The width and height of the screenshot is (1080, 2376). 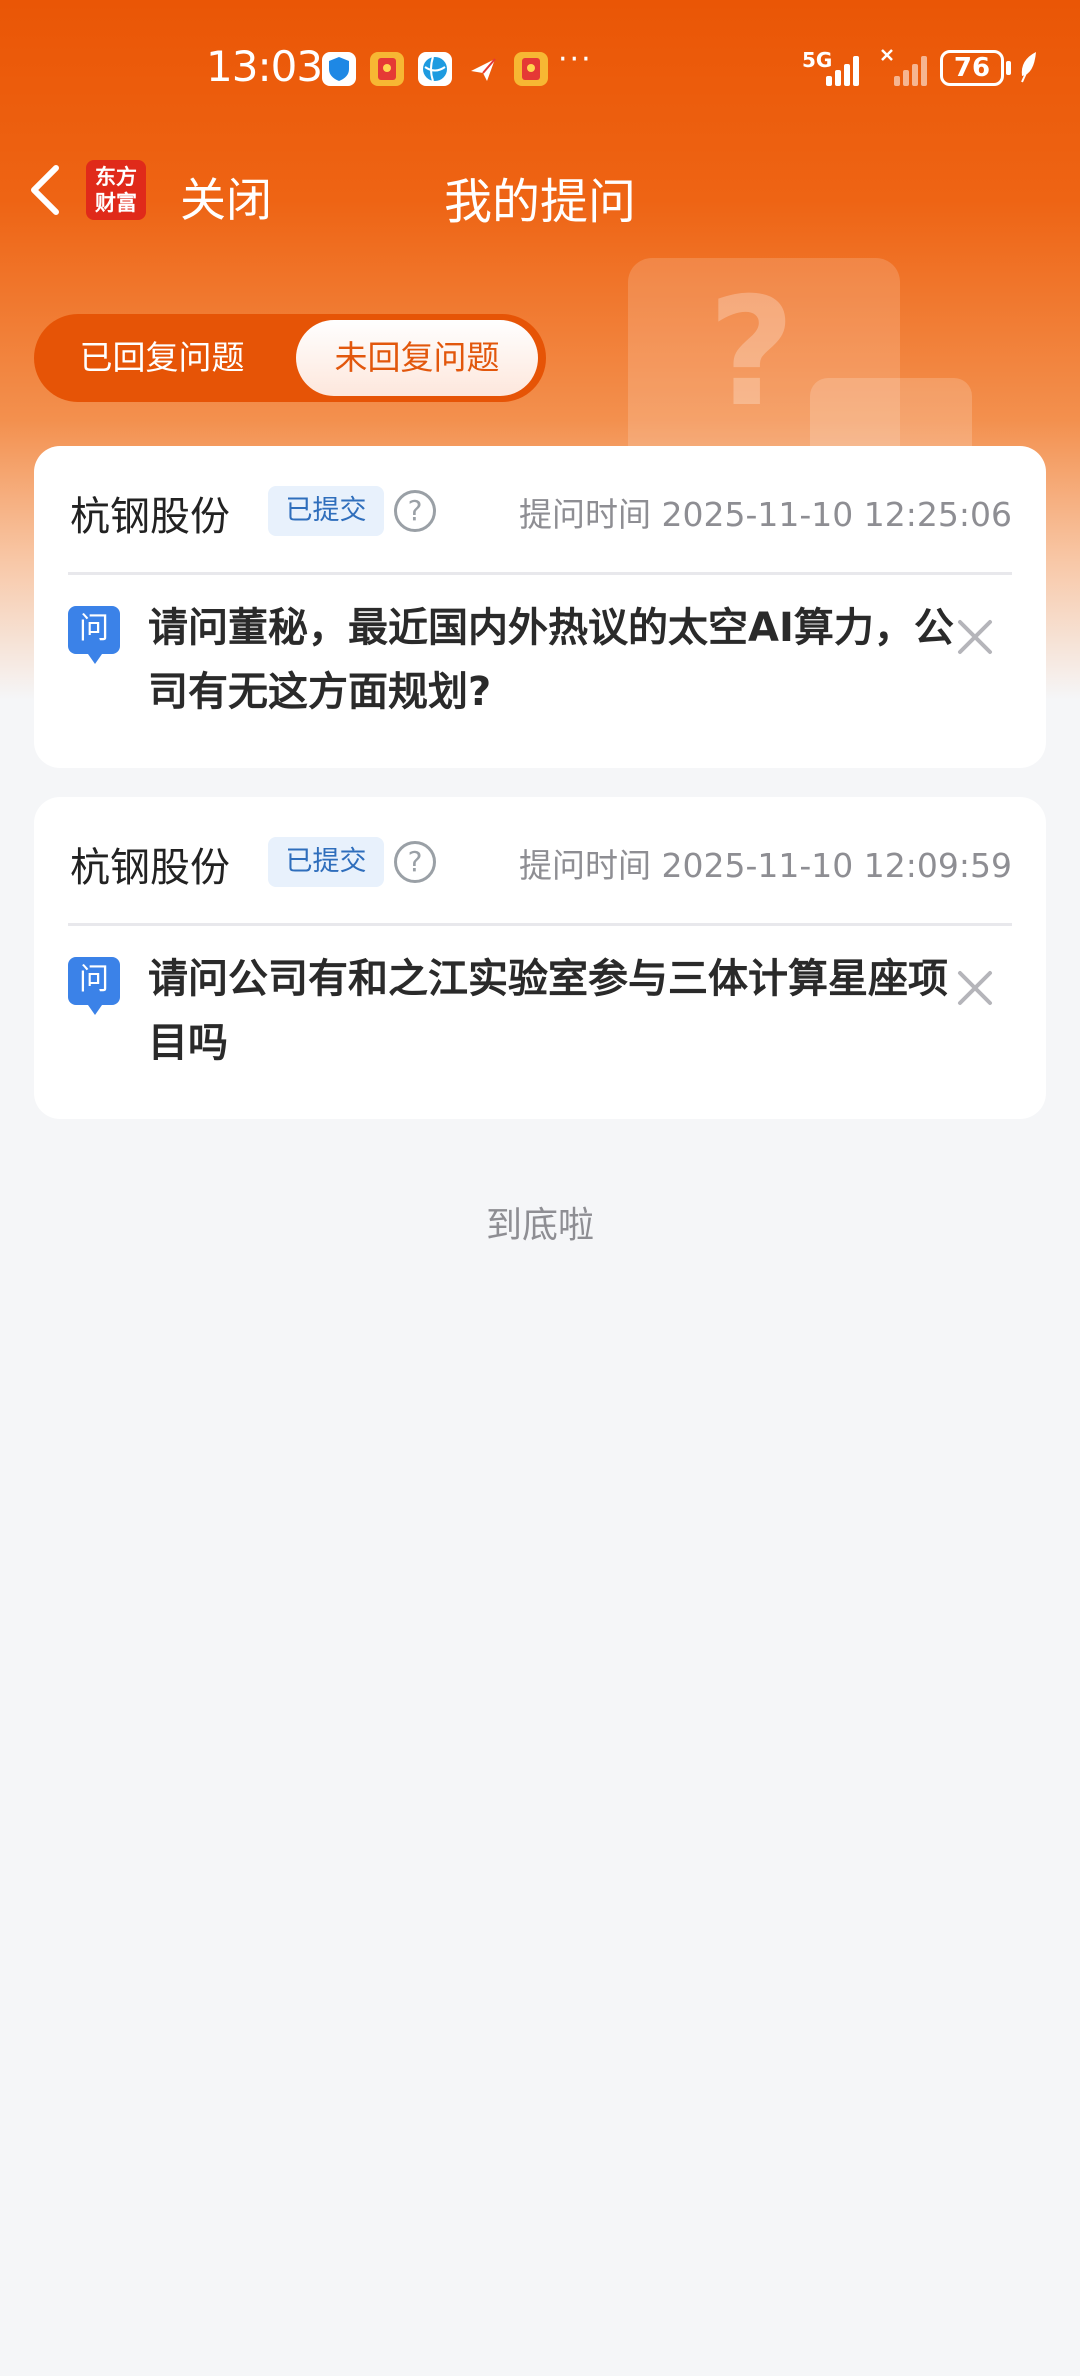 What do you see at coordinates (539, 202) in the screenshot?
I see `page-title: 我的提问` at bounding box center [539, 202].